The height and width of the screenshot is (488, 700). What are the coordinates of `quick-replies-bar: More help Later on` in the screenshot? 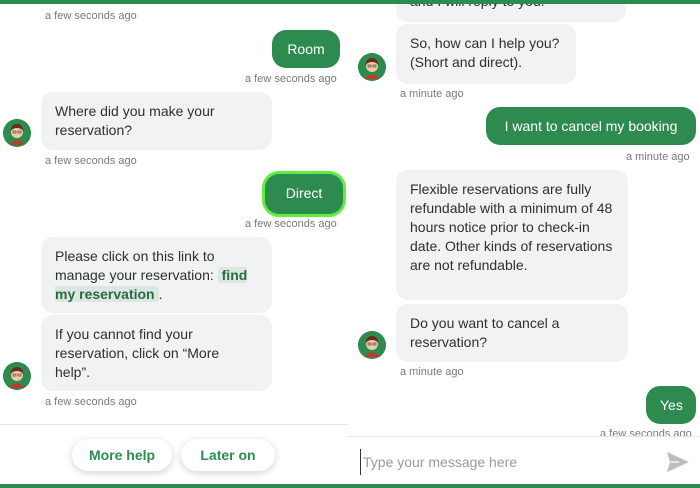 It's located at (174, 454).